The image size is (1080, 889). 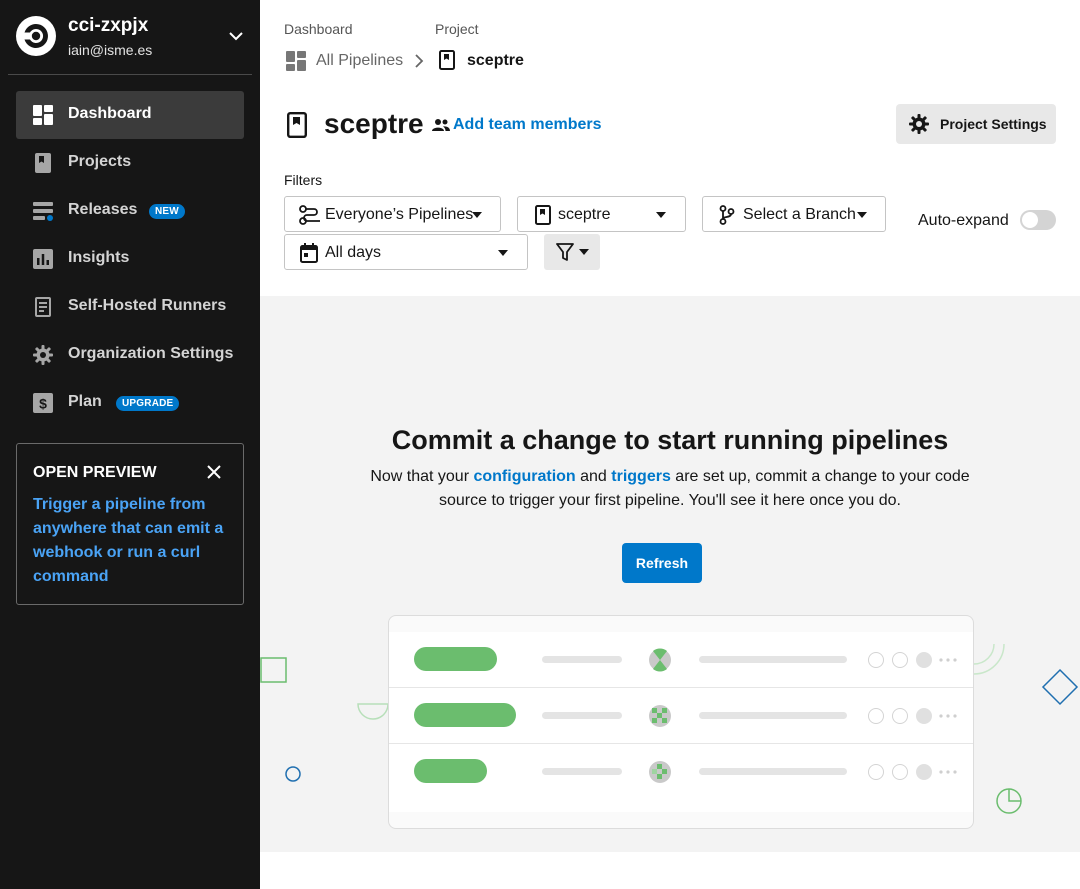 I want to click on diamond-decoration-icon, so click(x=1060, y=687).